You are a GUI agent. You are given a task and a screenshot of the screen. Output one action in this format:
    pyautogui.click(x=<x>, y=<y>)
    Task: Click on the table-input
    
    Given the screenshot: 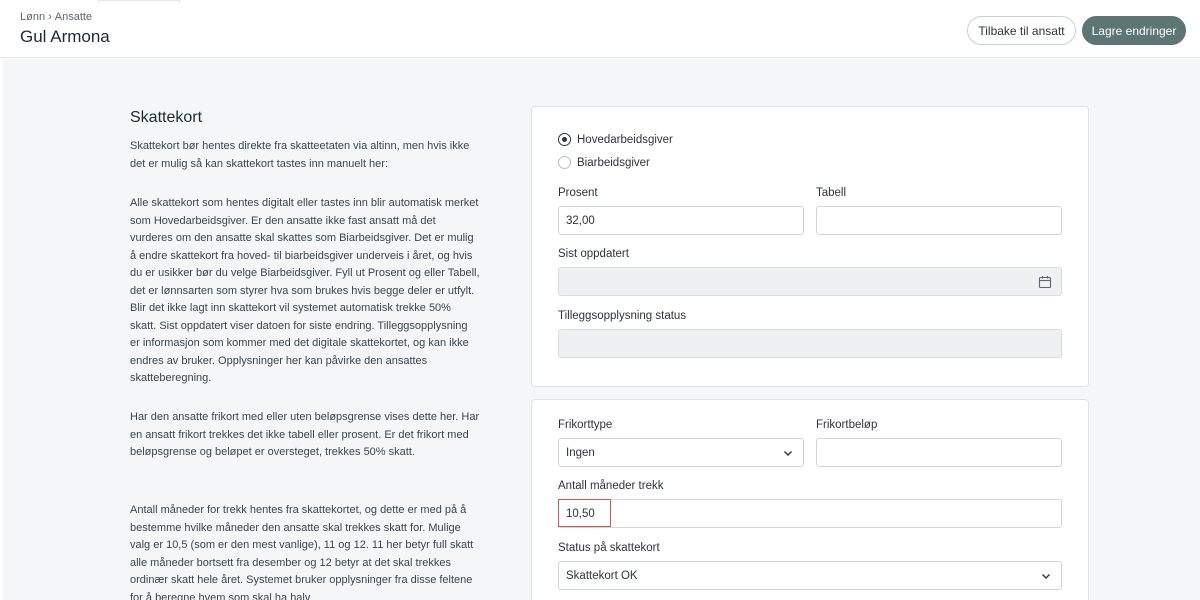 What is the action you would take?
    pyautogui.click(x=939, y=220)
    